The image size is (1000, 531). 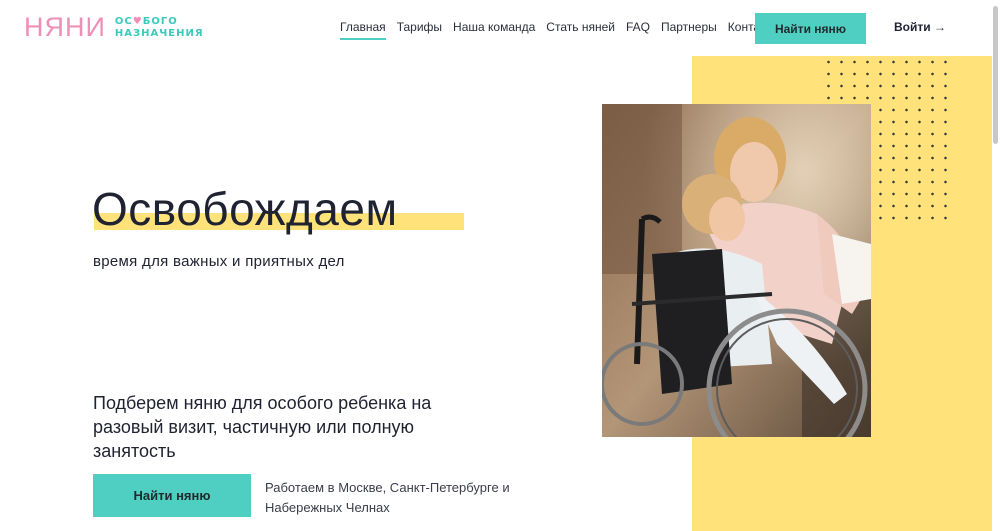 What do you see at coordinates (363, 30) in the screenshot?
I see `nav-item-home: Главная` at bounding box center [363, 30].